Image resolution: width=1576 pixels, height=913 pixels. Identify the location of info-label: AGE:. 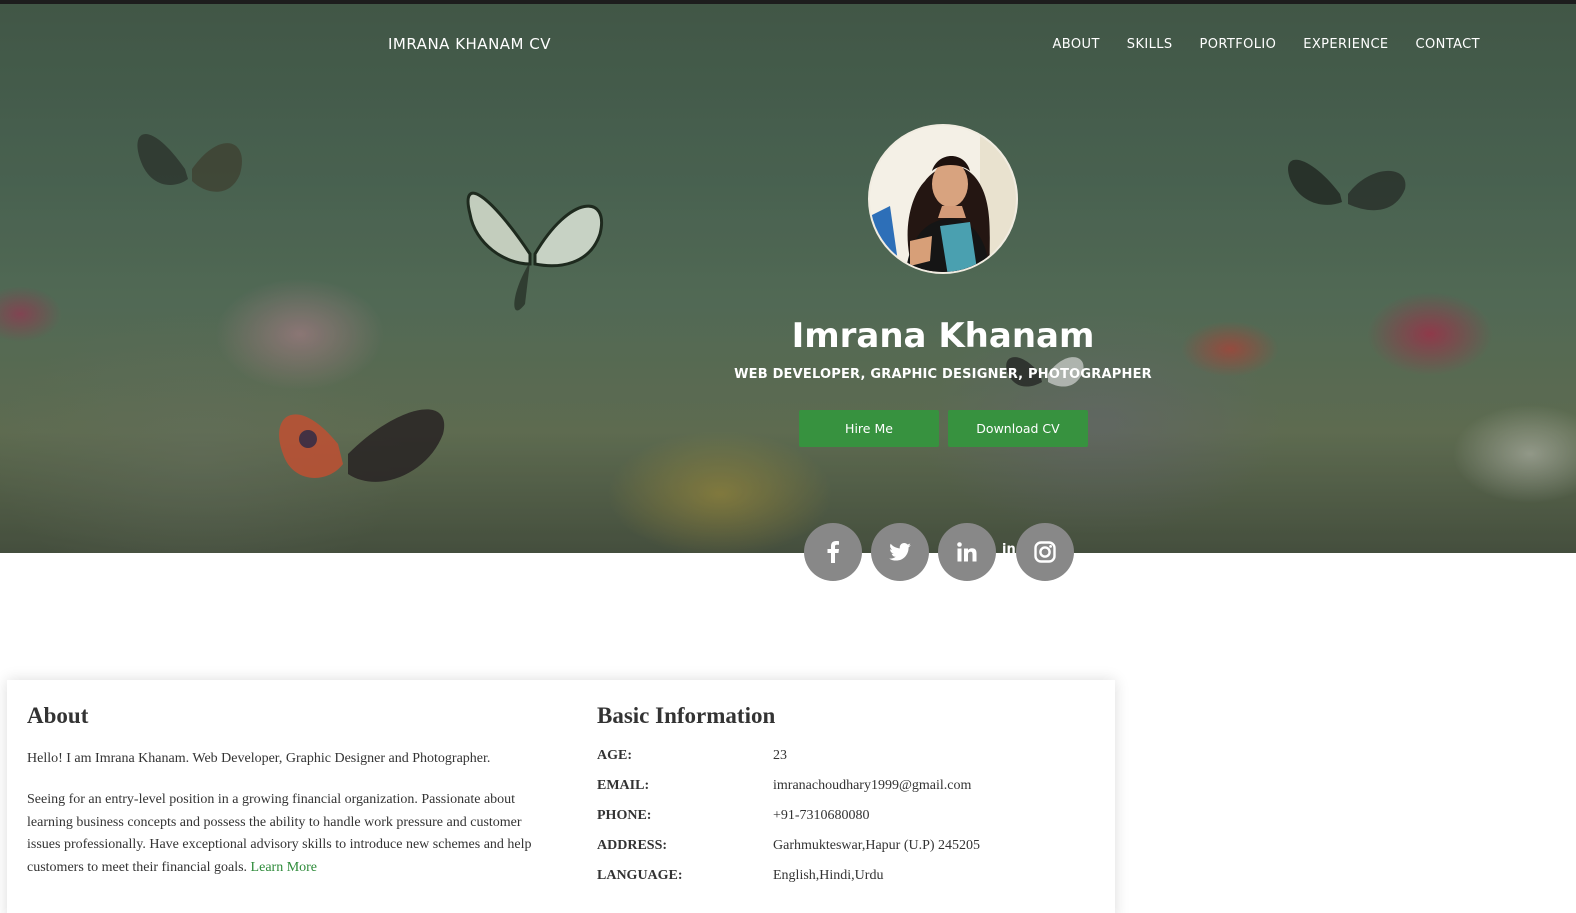
(614, 755).